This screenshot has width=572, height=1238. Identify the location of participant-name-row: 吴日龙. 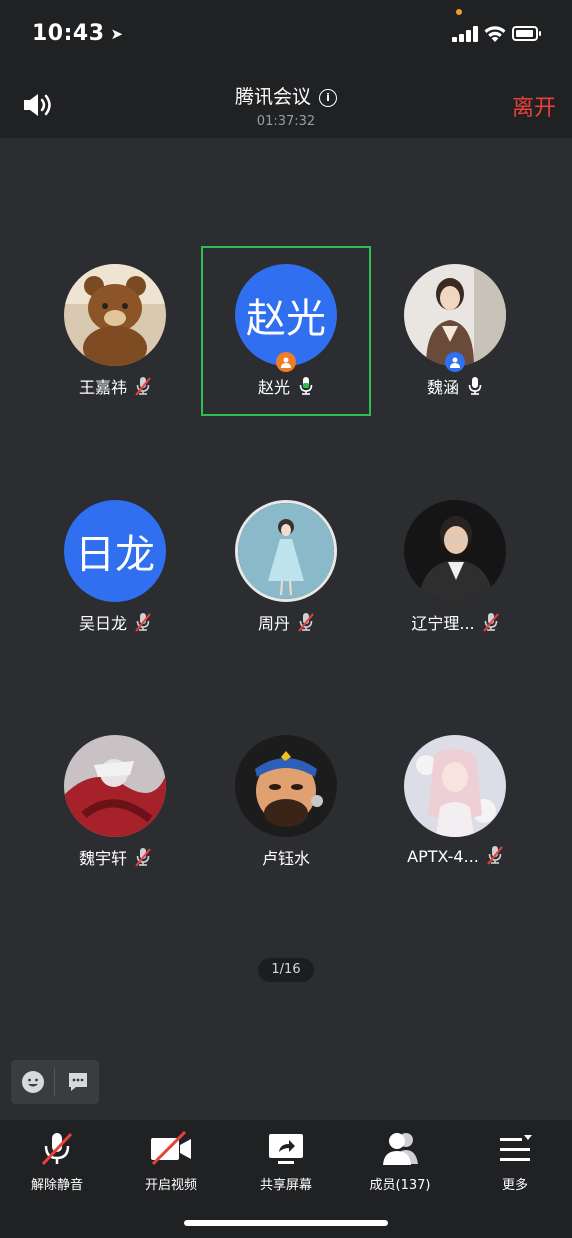
(115, 622).